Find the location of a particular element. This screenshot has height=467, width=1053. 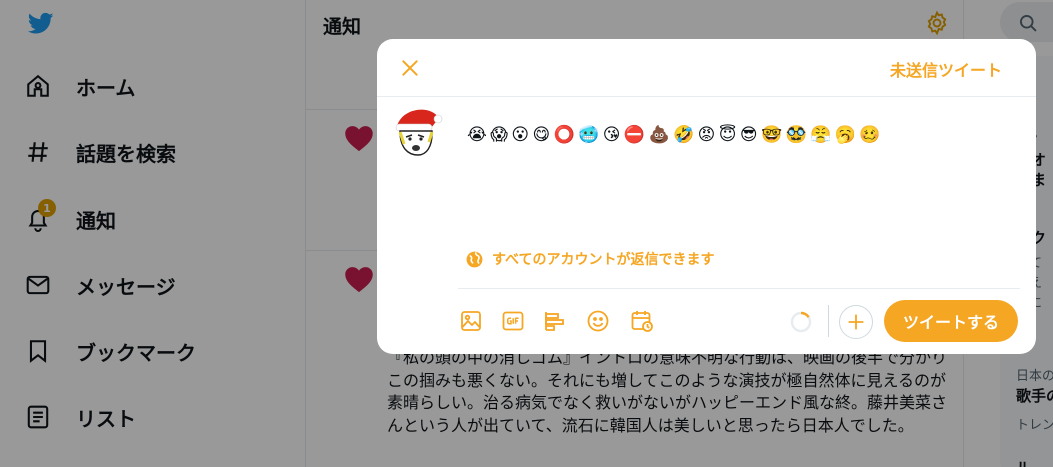

dialog-header: 未送信ツイート is located at coordinates (706, 68).